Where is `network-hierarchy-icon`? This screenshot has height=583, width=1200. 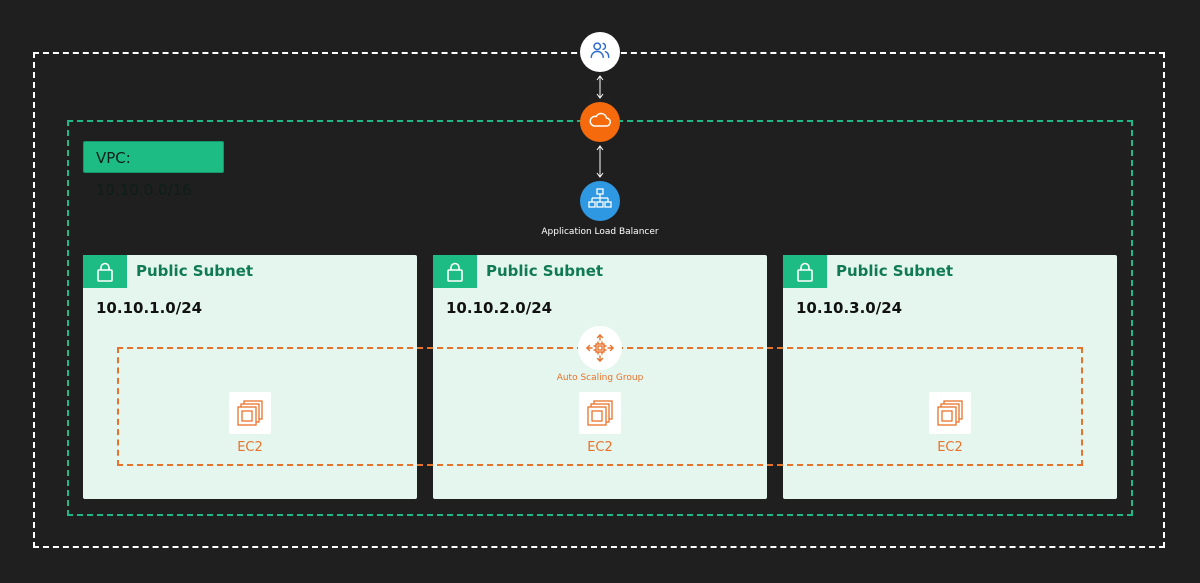
network-hierarchy-icon is located at coordinates (600, 201).